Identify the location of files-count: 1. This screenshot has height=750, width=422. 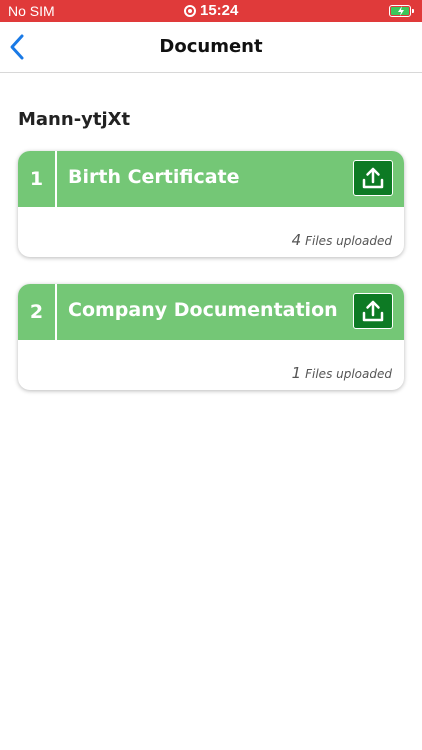
(296, 373).